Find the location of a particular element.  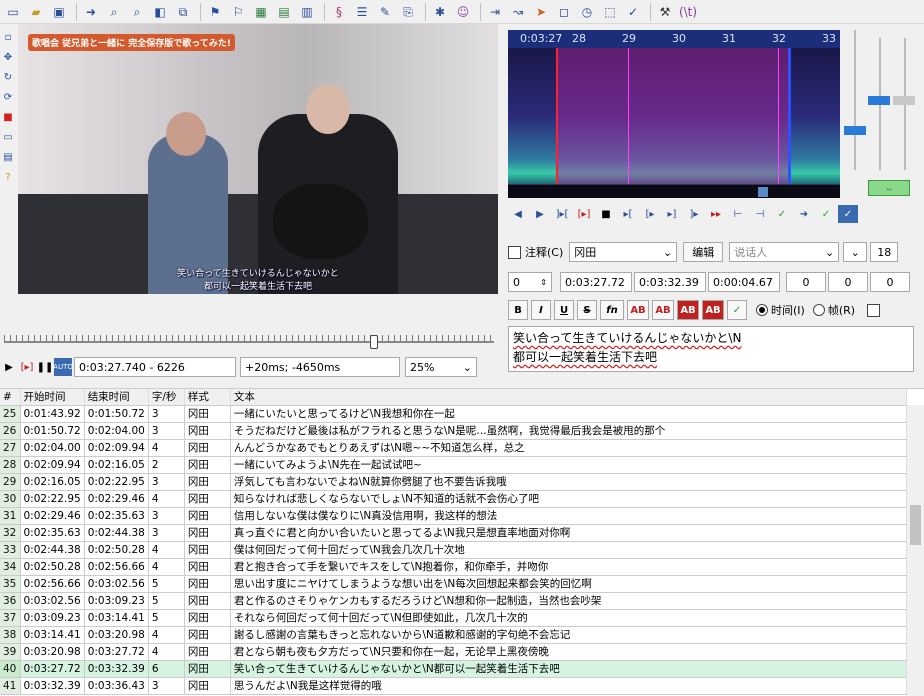

col-header: # is located at coordinates (10, 397).